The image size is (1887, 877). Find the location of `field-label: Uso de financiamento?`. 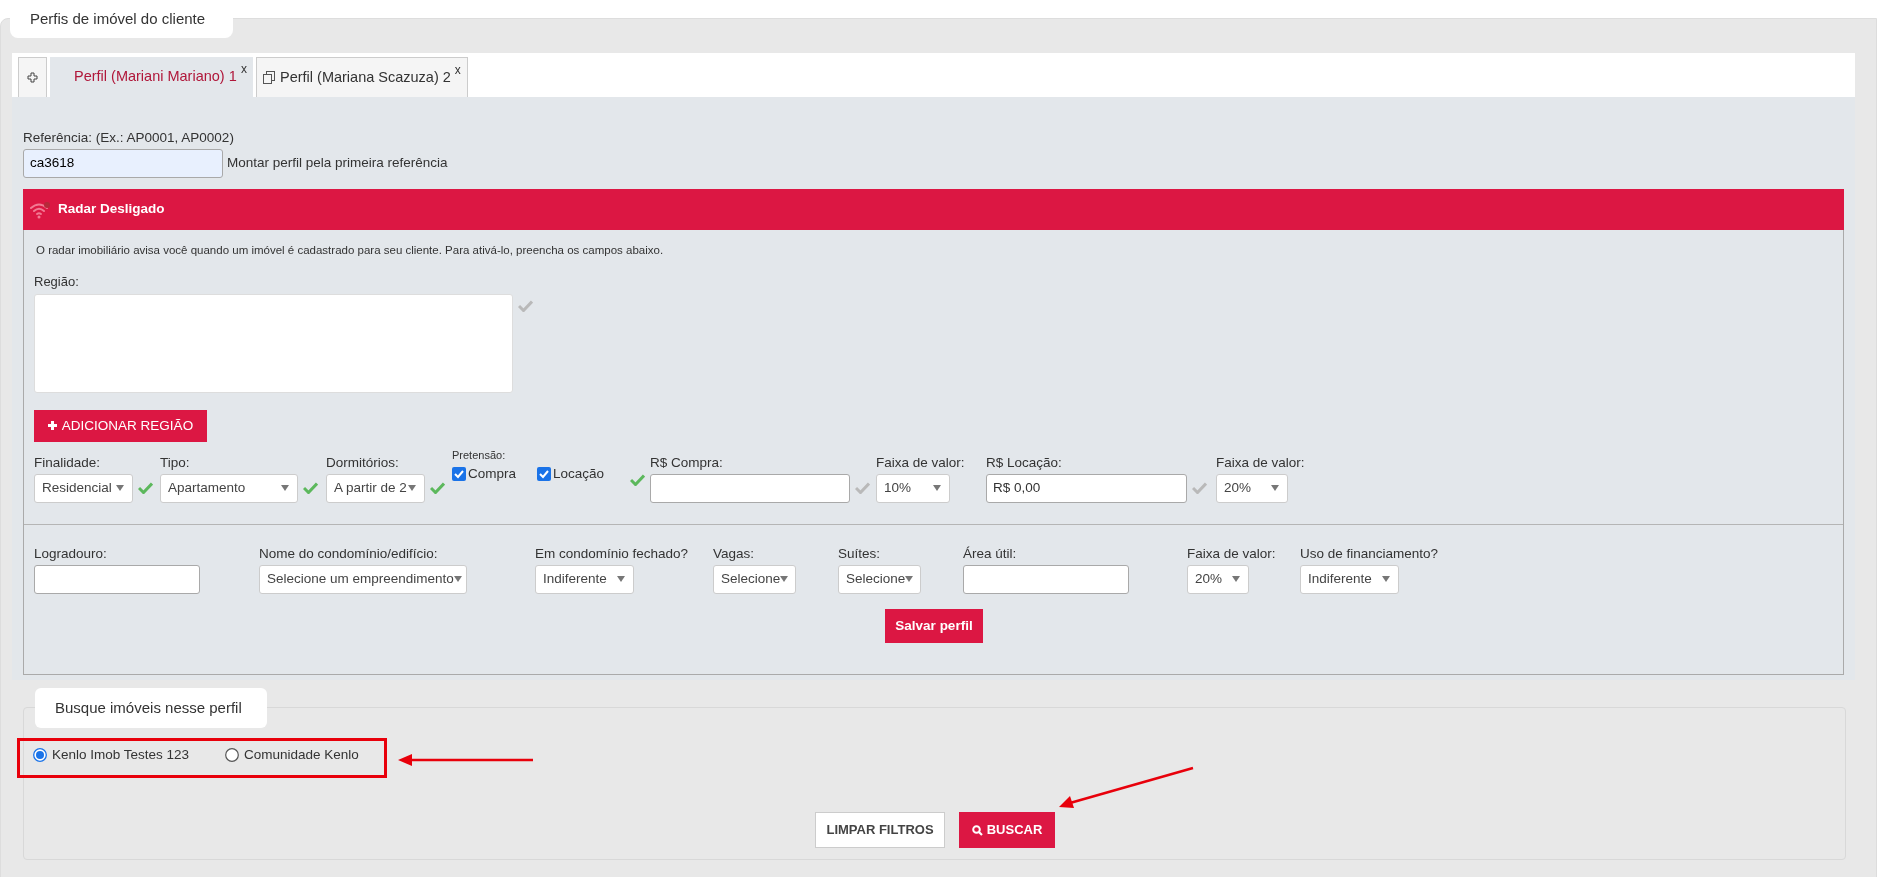

field-label: Uso de financiamento? is located at coordinates (1370, 553).